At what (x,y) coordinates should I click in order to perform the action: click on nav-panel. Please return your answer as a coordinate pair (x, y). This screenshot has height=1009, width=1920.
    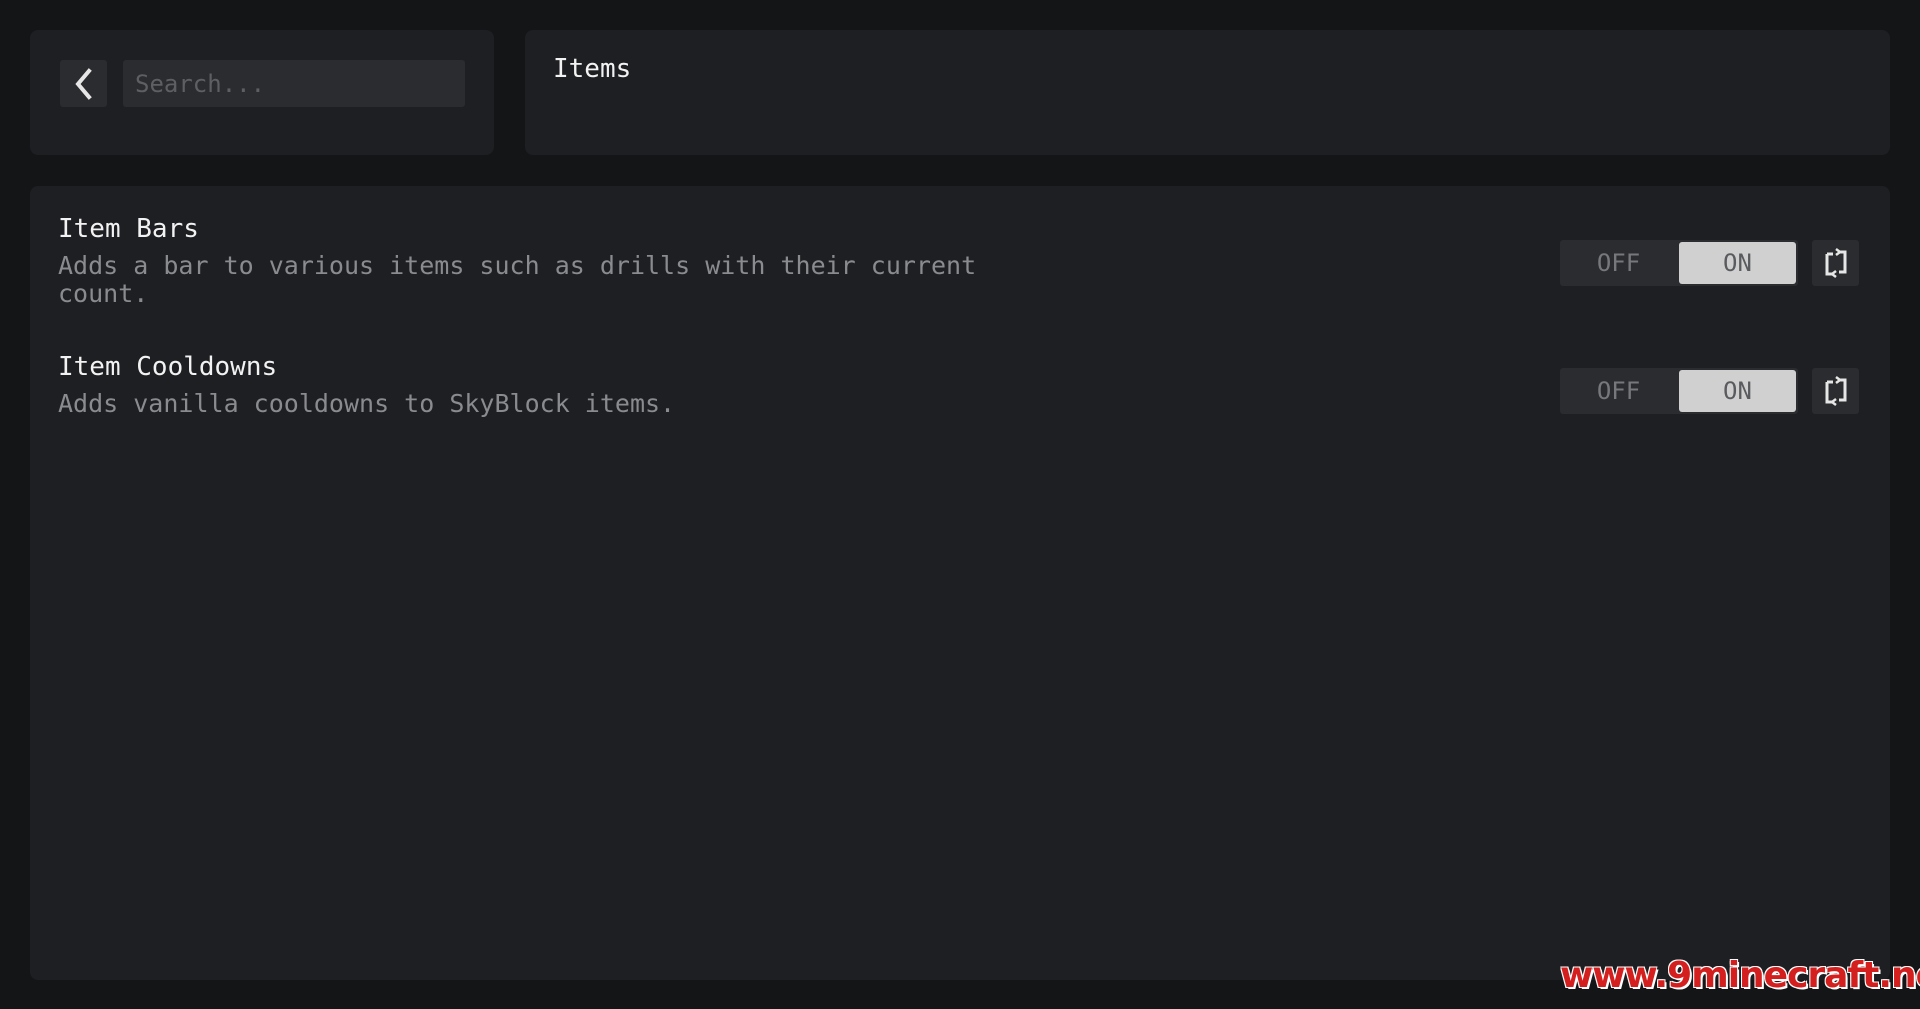
    Looking at the image, I should click on (262, 92).